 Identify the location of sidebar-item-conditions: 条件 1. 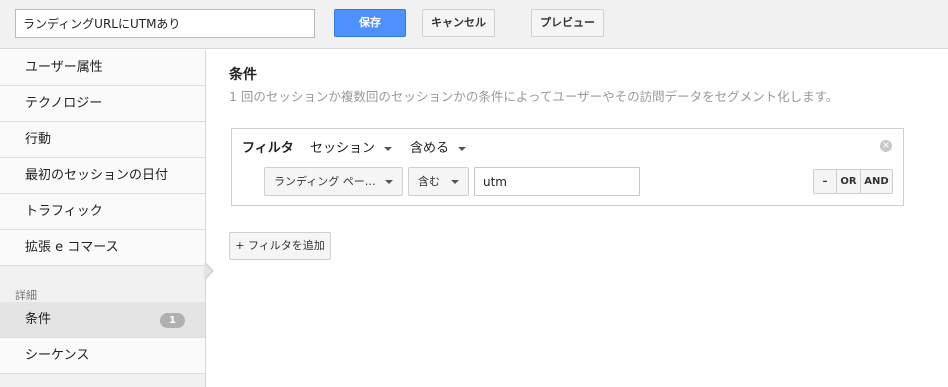
(102, 320).